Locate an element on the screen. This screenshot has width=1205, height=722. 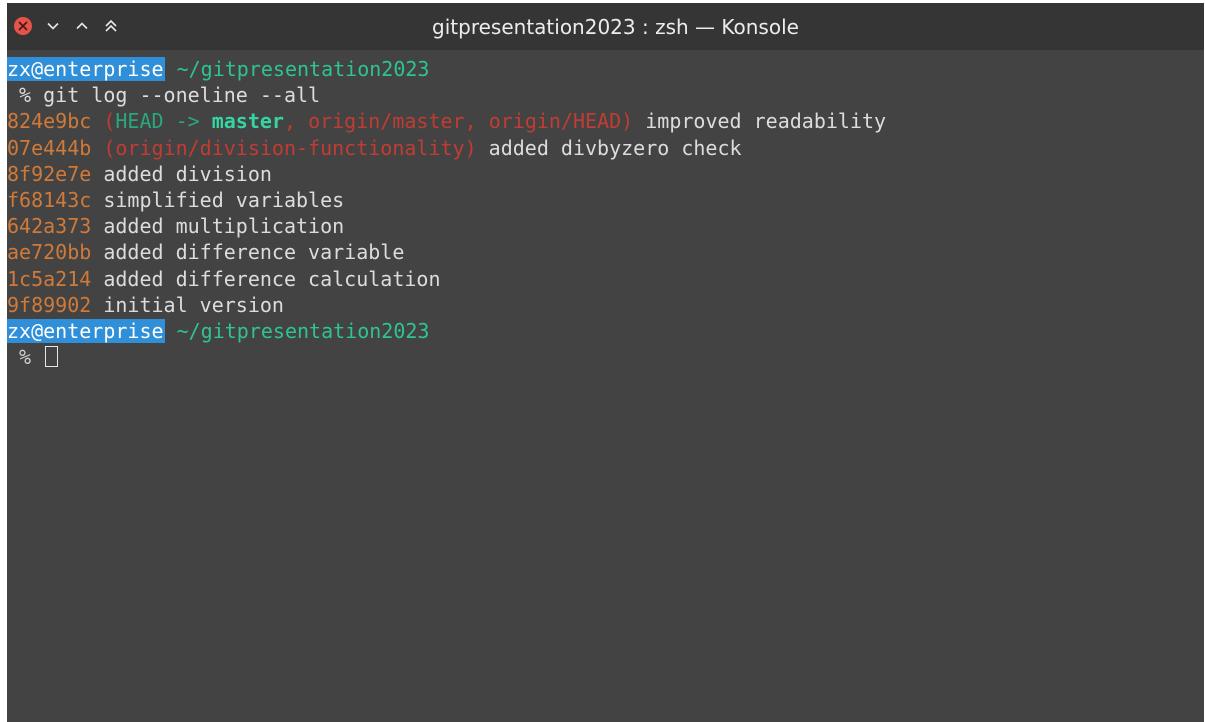
prompt-symbol: % is located at coordinates (25, 357).